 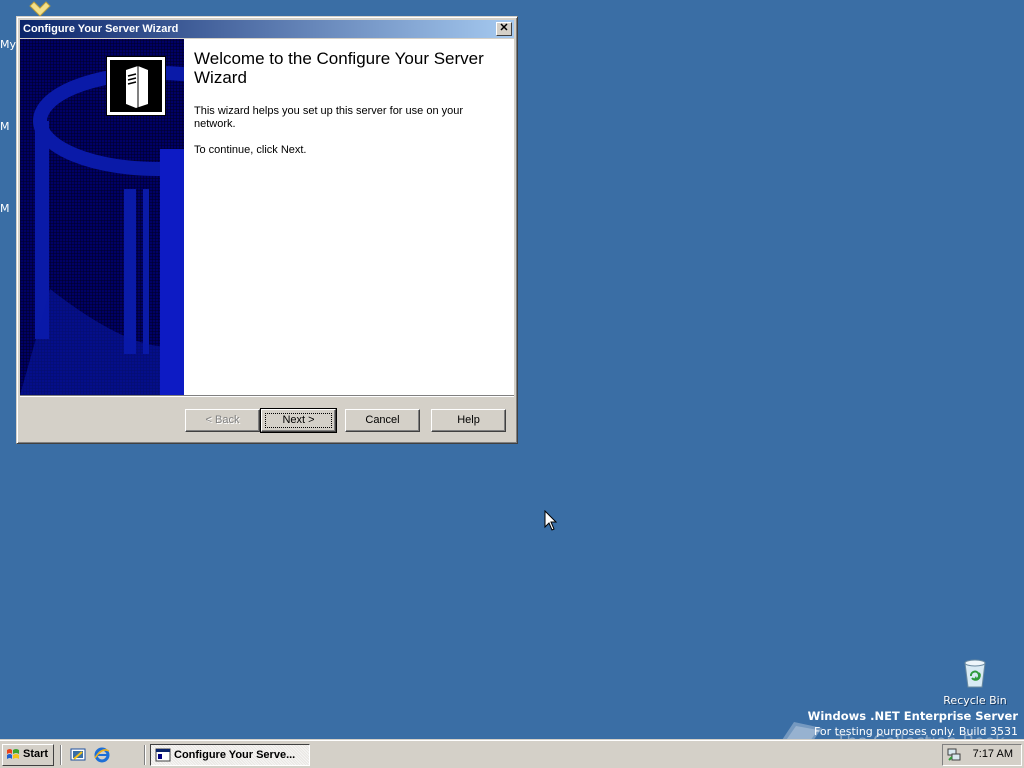 I want to click on os-name-text: Windows .NET Enterprise Server, so click(x=912, y=716).